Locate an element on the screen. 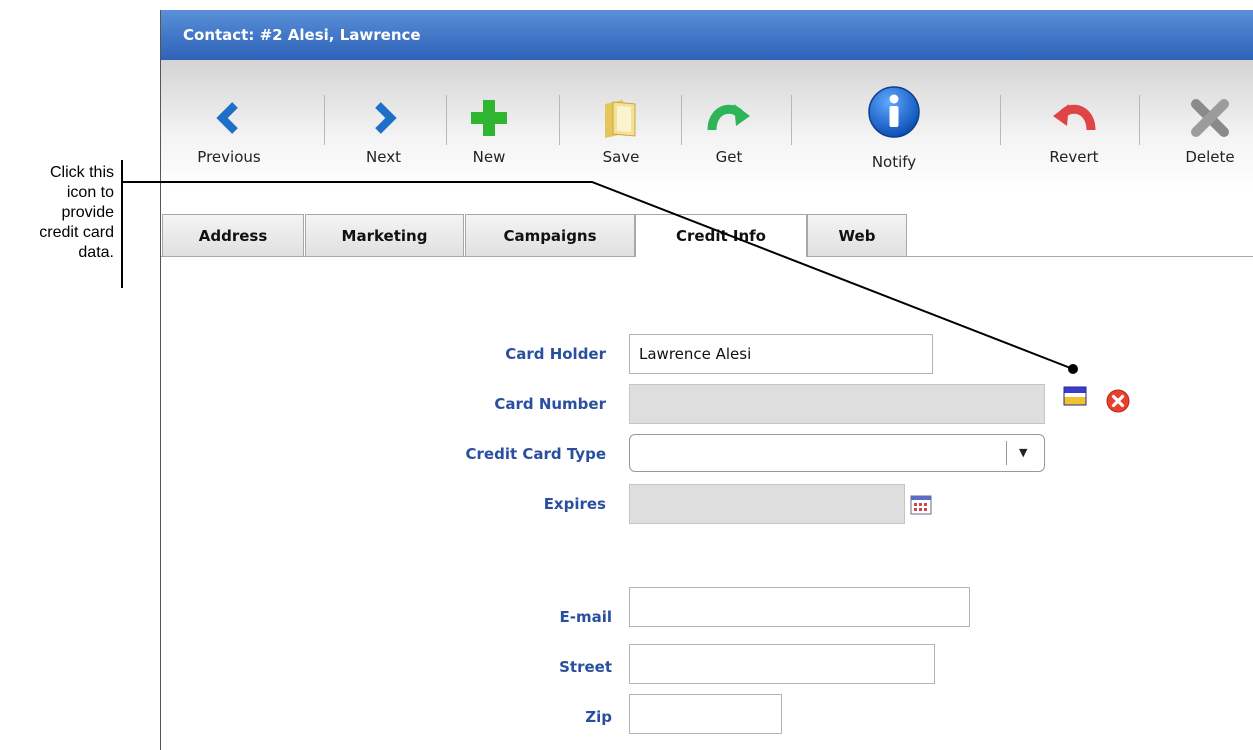  chevron-down-icon: ▼ is located at coordinates (1023, 452).